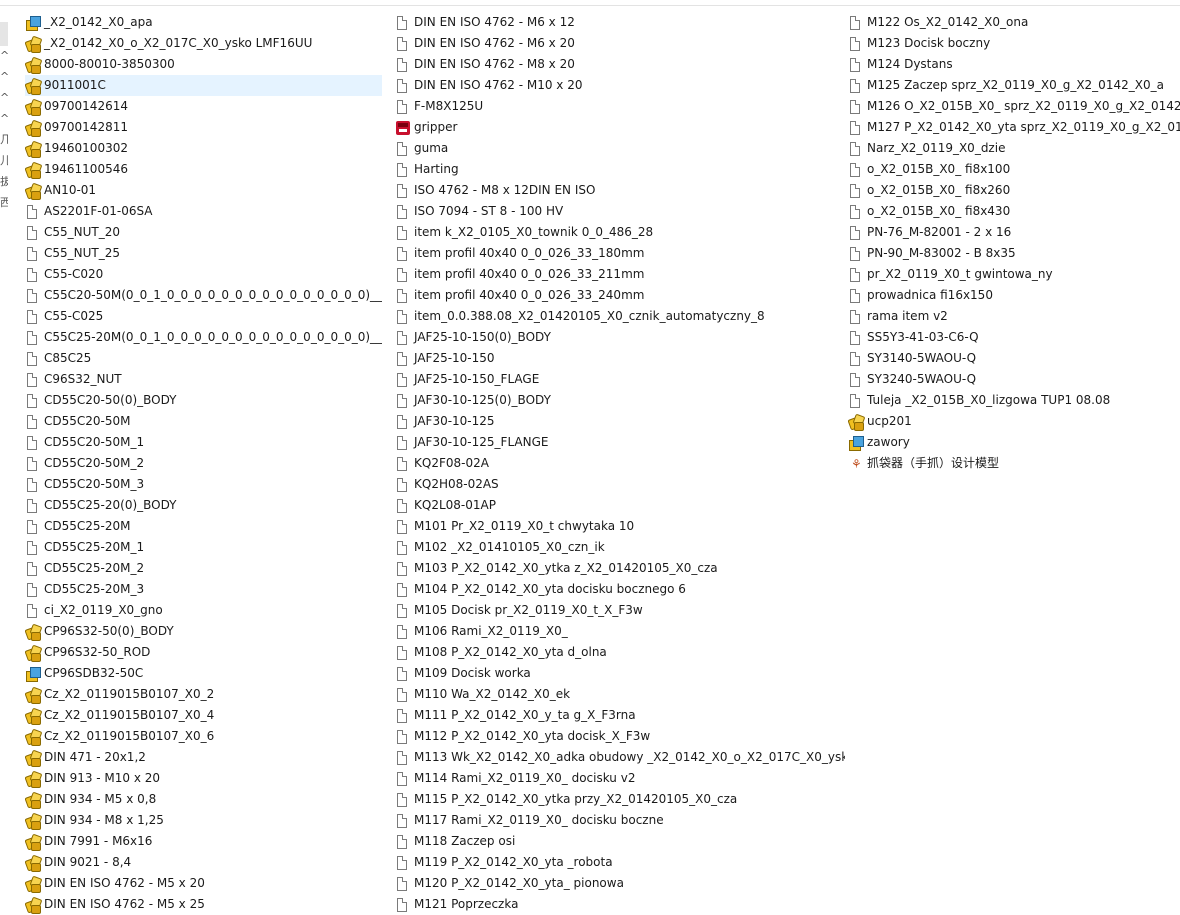  What do you see at coordinates (620, 904) in the screenshot?
I see `file-item: M121 Poprzeczka` at bounding box center [620, 904].